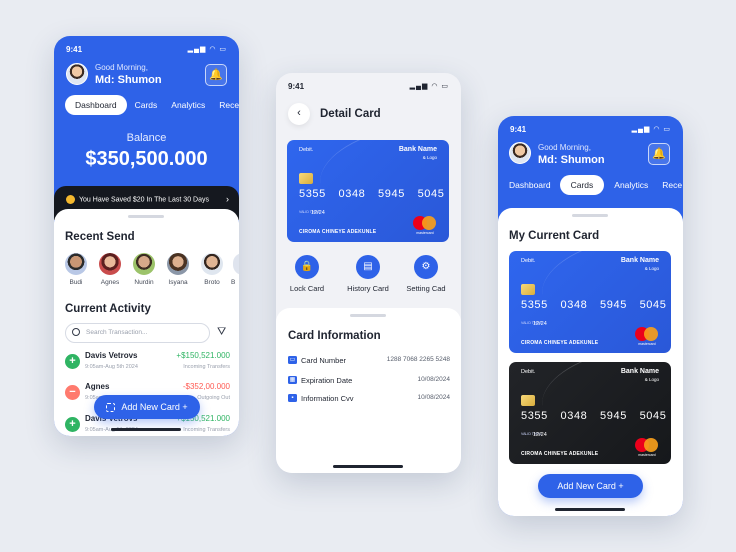  What do you see at coordinates (154, 407) in the screenshot?
I see `add-new-card-label: Add New Card +` at bounding box center [154, 407].